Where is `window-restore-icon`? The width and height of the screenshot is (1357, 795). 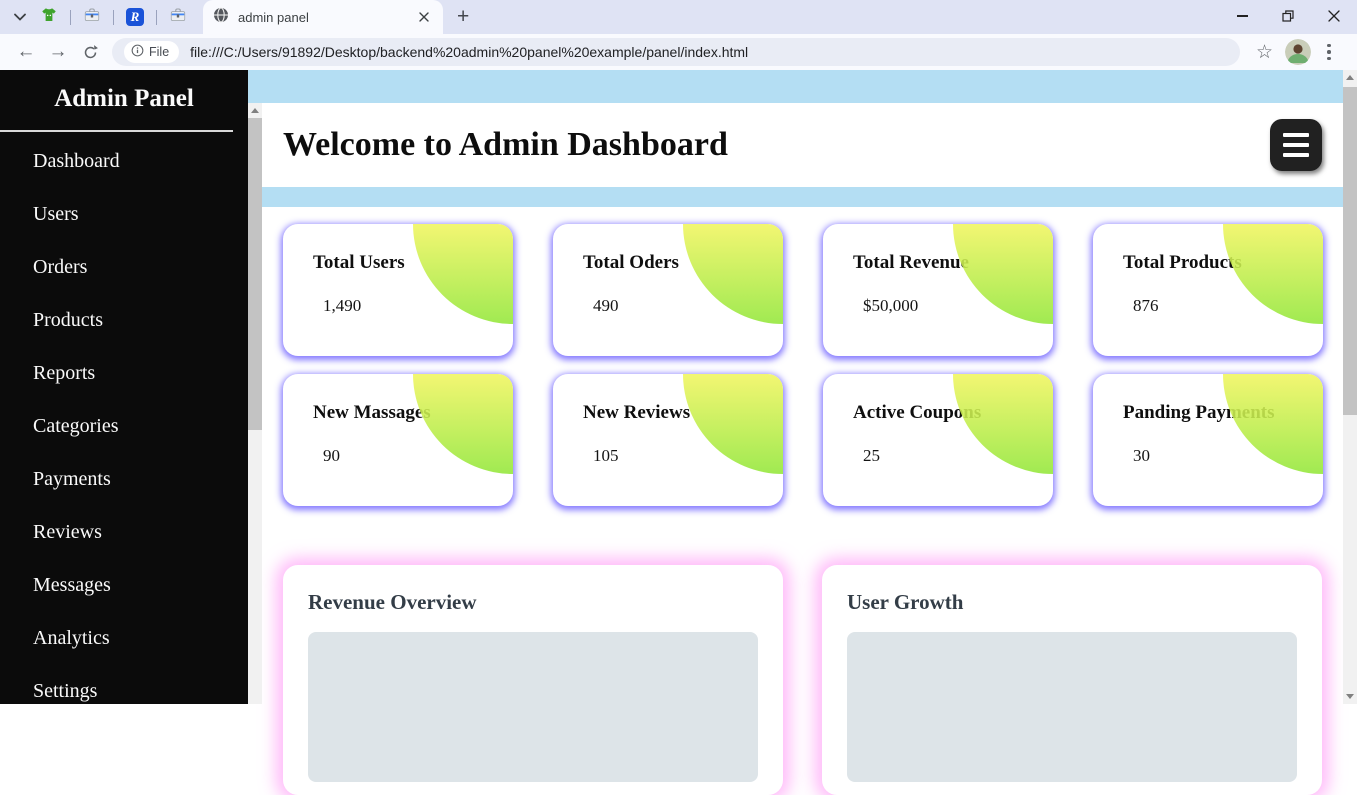 window-restore-icon is located at coordinates (1288, 16).